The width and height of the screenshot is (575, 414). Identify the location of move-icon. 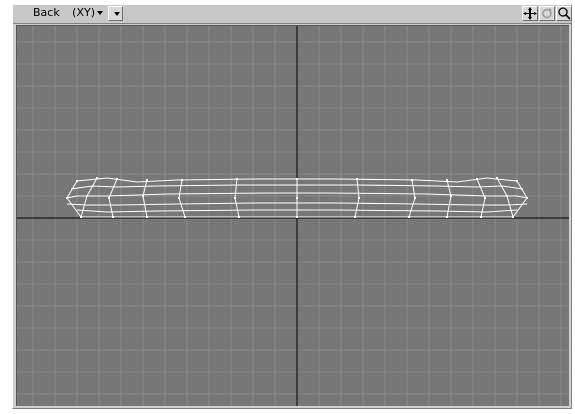
(530, 13).